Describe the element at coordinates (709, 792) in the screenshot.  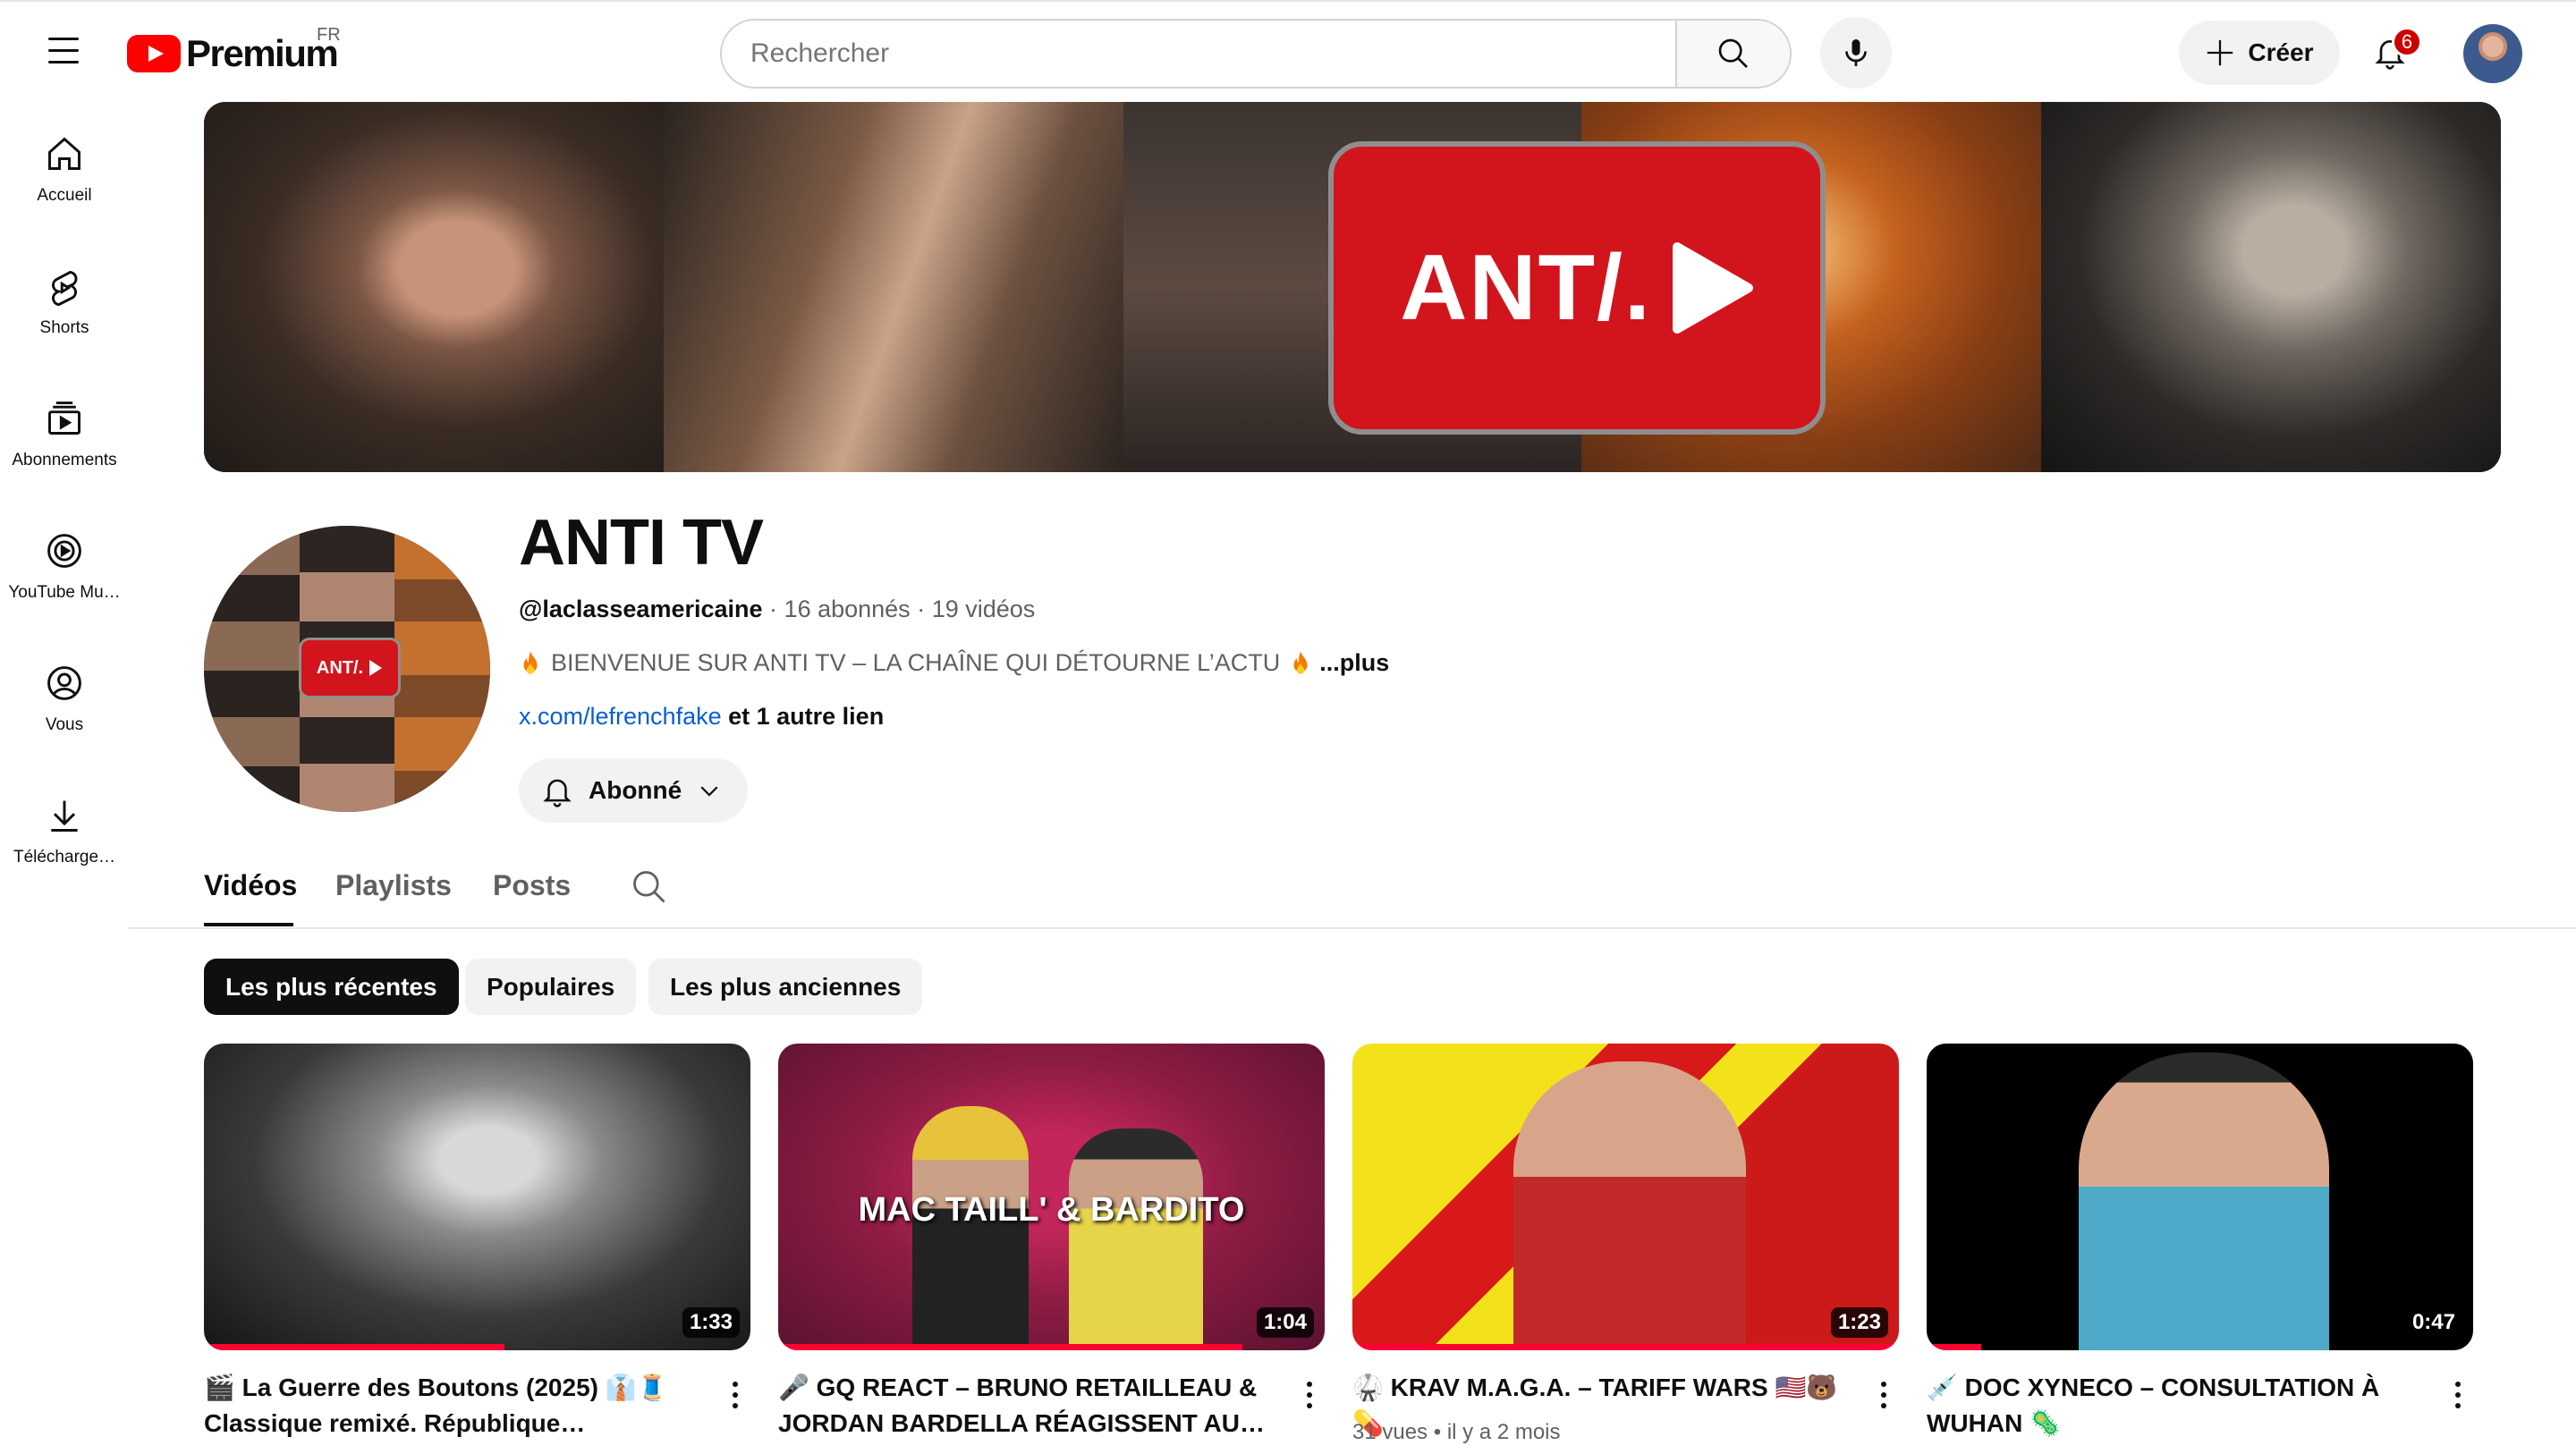
I see `chevron-down-icon` at that location.